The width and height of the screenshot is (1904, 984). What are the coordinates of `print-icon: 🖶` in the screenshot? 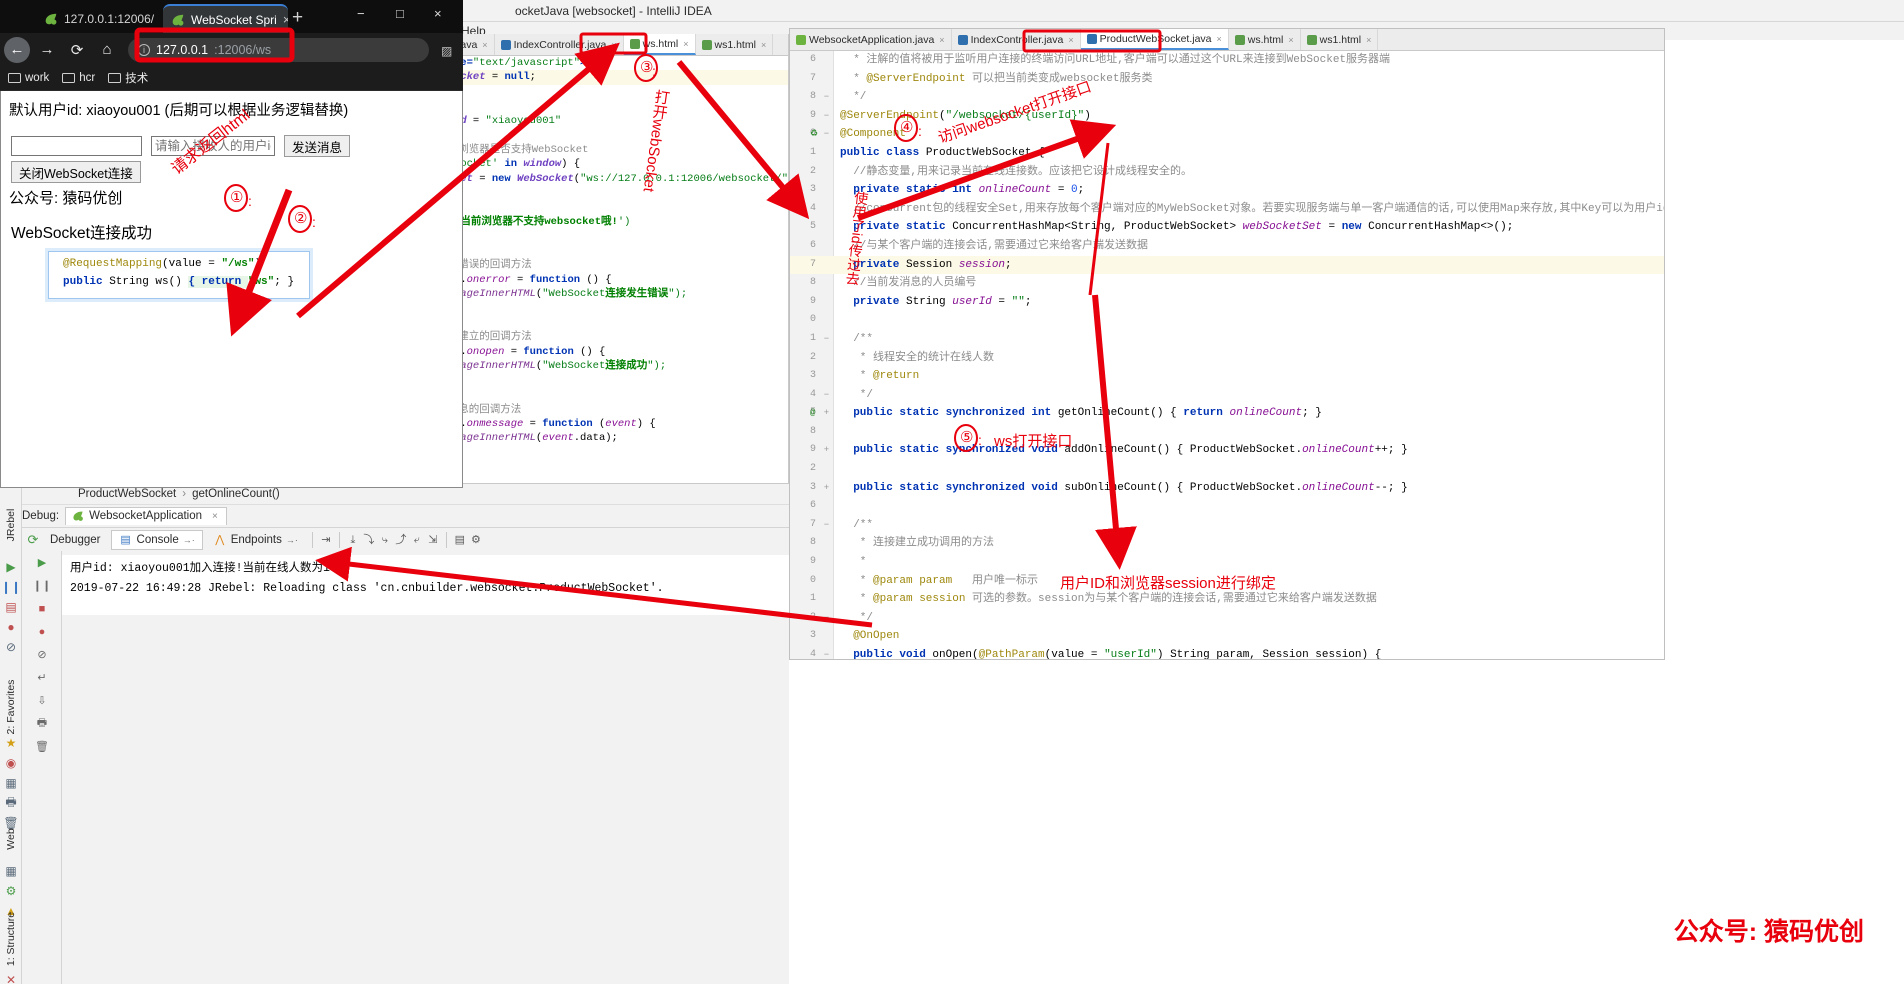 It's located at (42, 723).